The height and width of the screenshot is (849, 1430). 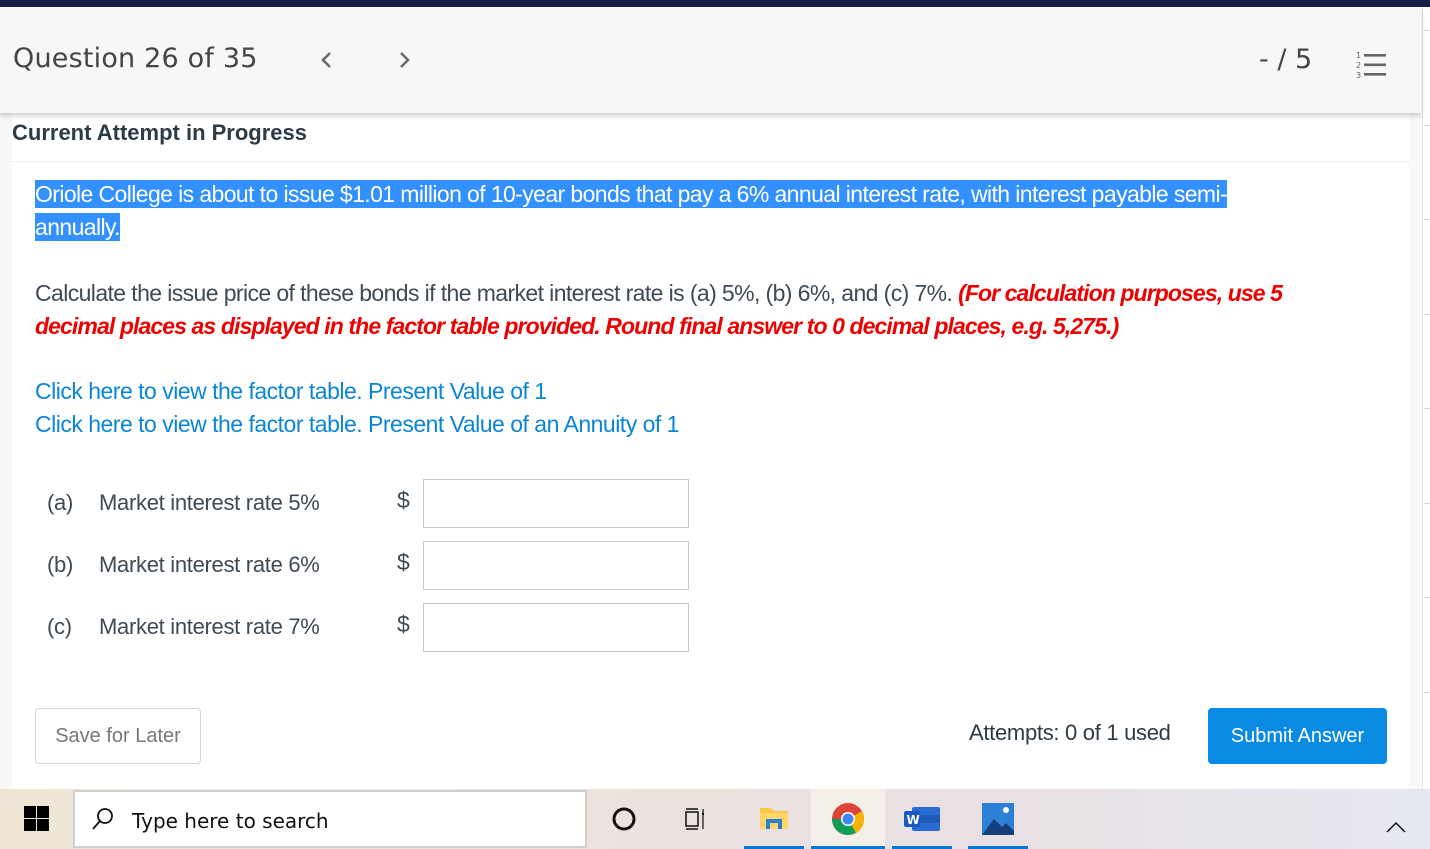 What do you see at coordinates (230, 821) in the screenshot?
I see `search-placeholder: Type here to search` at bounding box center [230, 821].